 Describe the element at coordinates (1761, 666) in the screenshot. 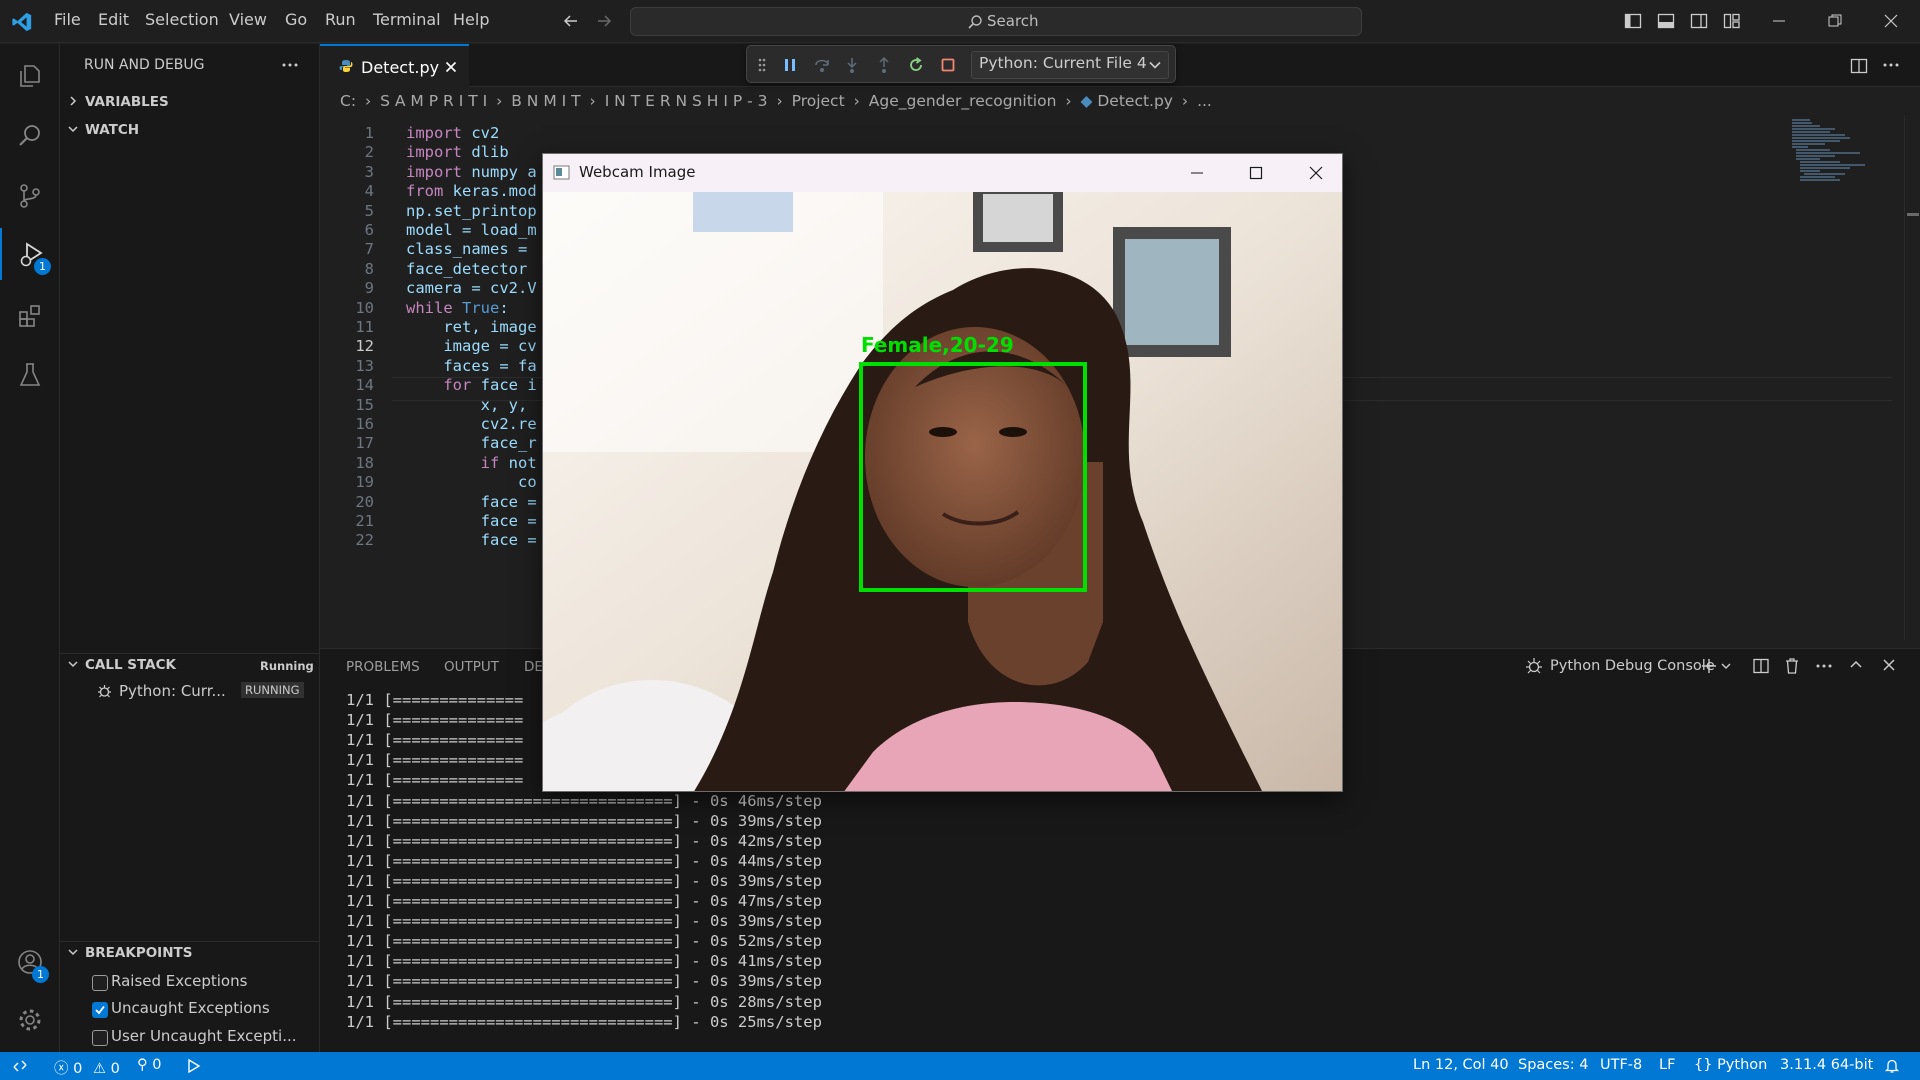

I see `split-terminal-icon` at that location.